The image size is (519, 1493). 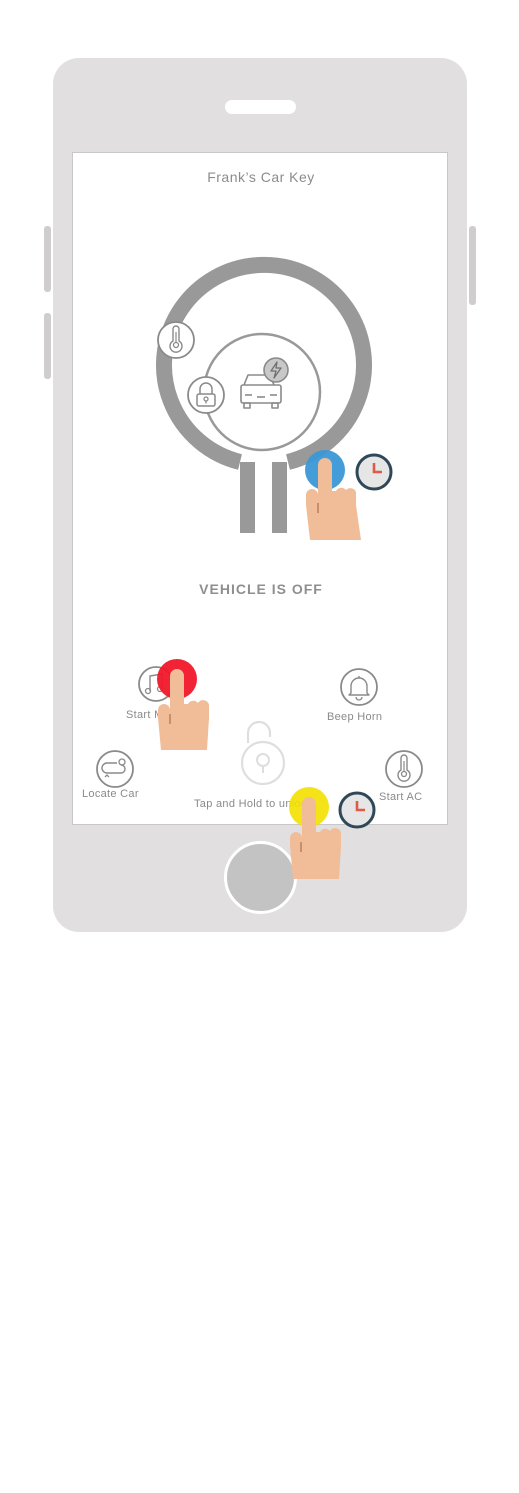 I want to click on power-bar-right, so click(x=279, y=497).